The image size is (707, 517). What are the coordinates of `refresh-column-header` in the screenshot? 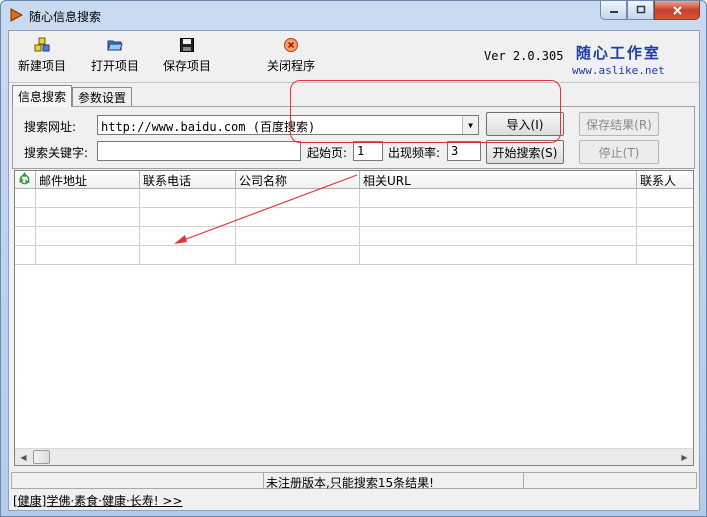 It's located at (25, 180).